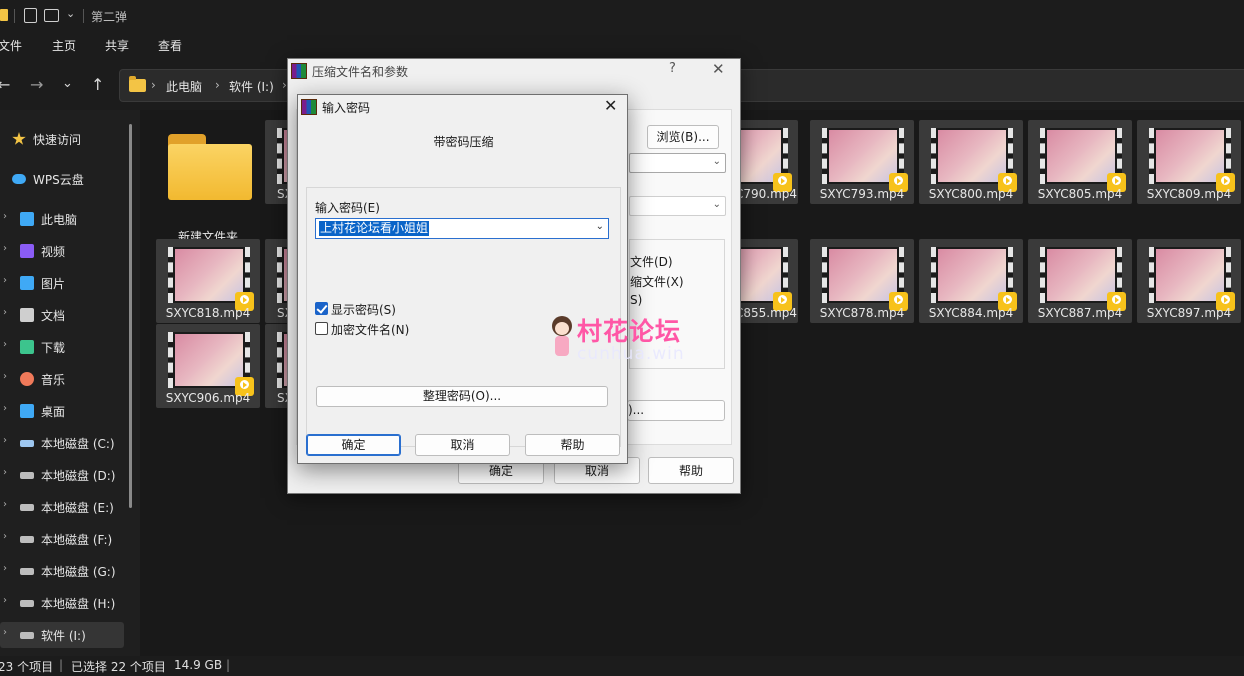 The height and width of the screenshot is (676, 1244). I want to click on sidebar-item: › 本地磁盘 (H:), so click(62, 603).